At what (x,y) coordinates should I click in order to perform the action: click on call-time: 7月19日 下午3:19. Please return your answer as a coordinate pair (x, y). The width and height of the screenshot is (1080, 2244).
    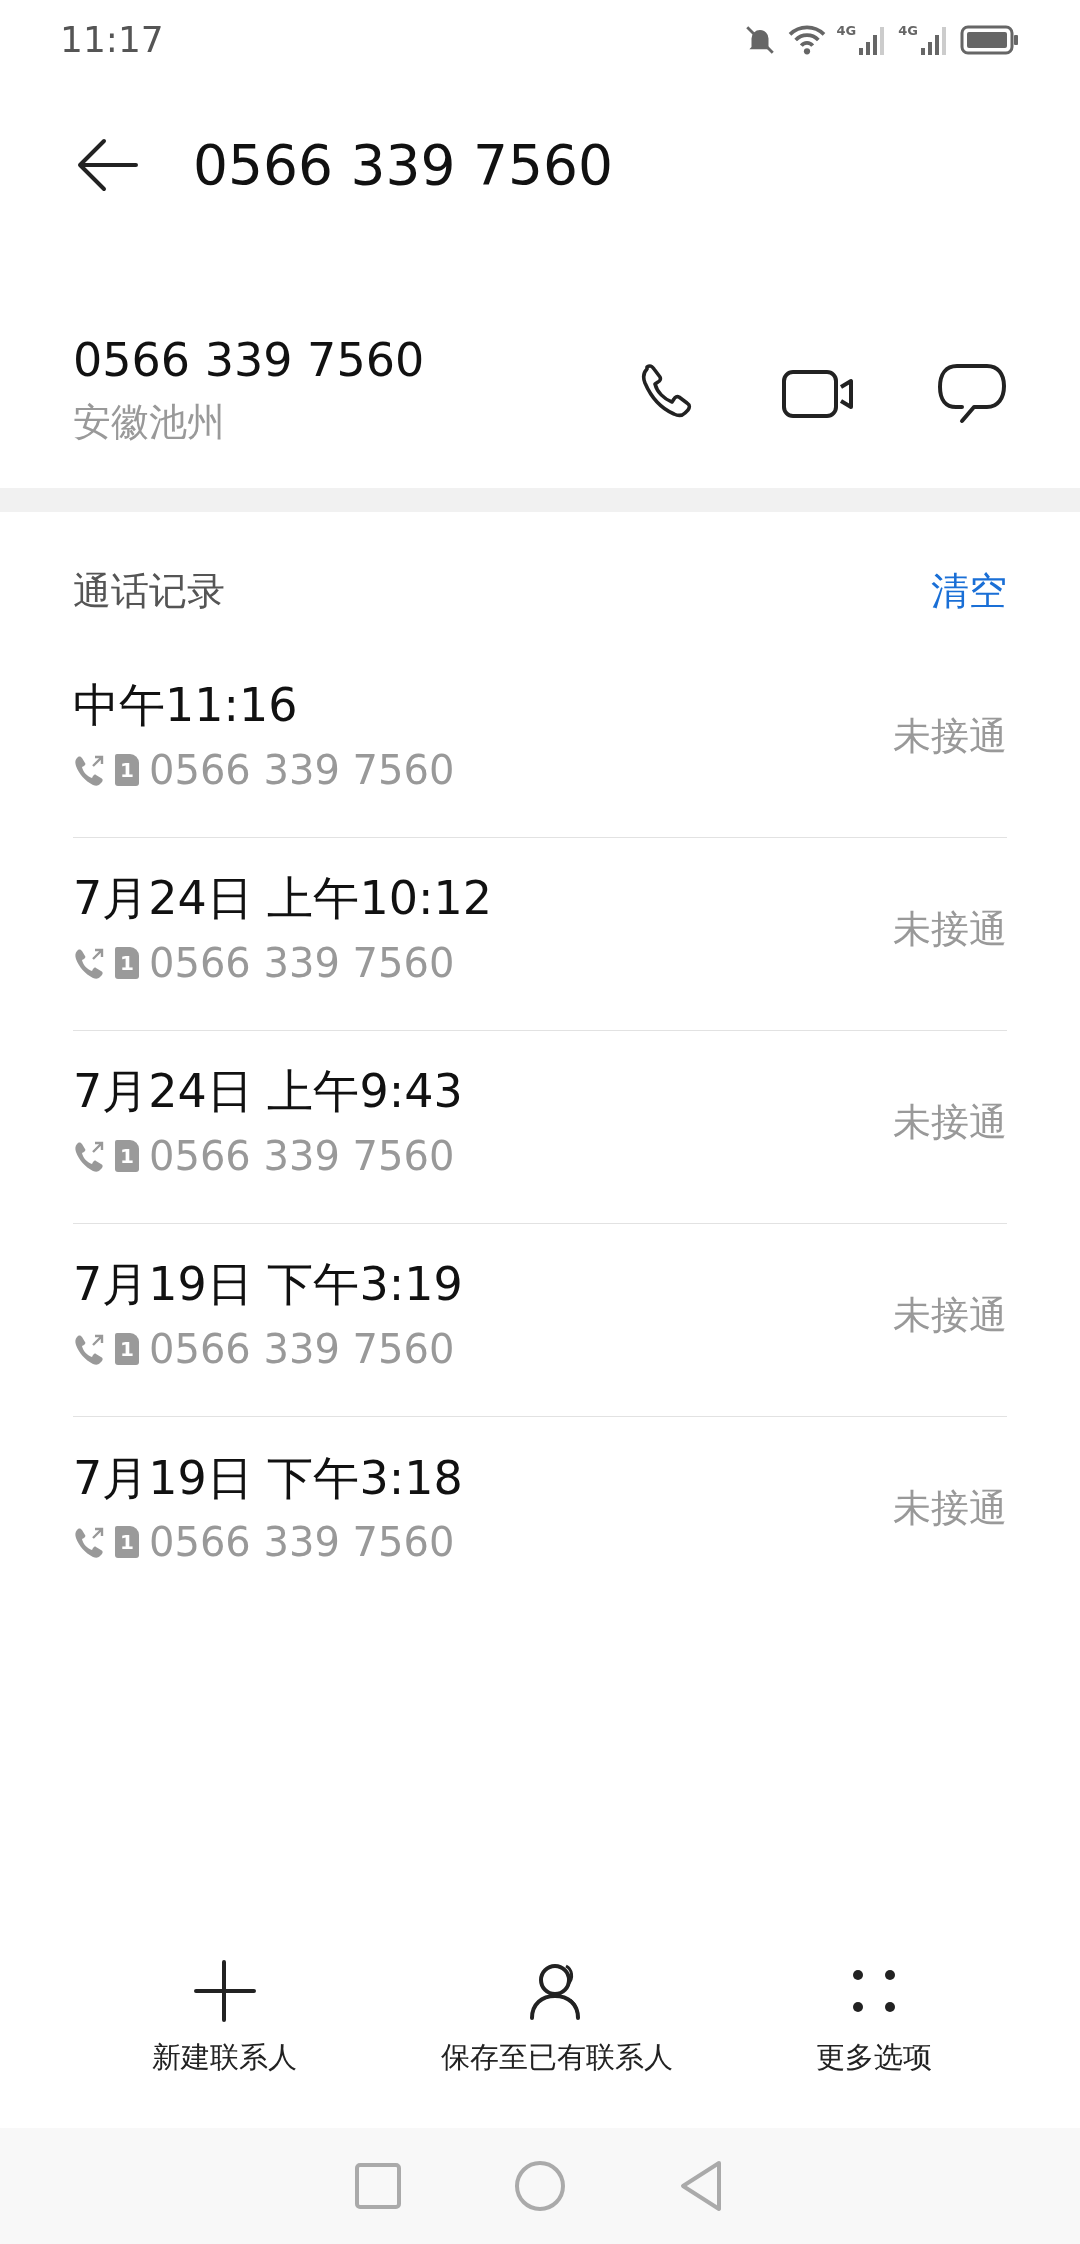
    Looking at the image, I should click on (268, 1285).